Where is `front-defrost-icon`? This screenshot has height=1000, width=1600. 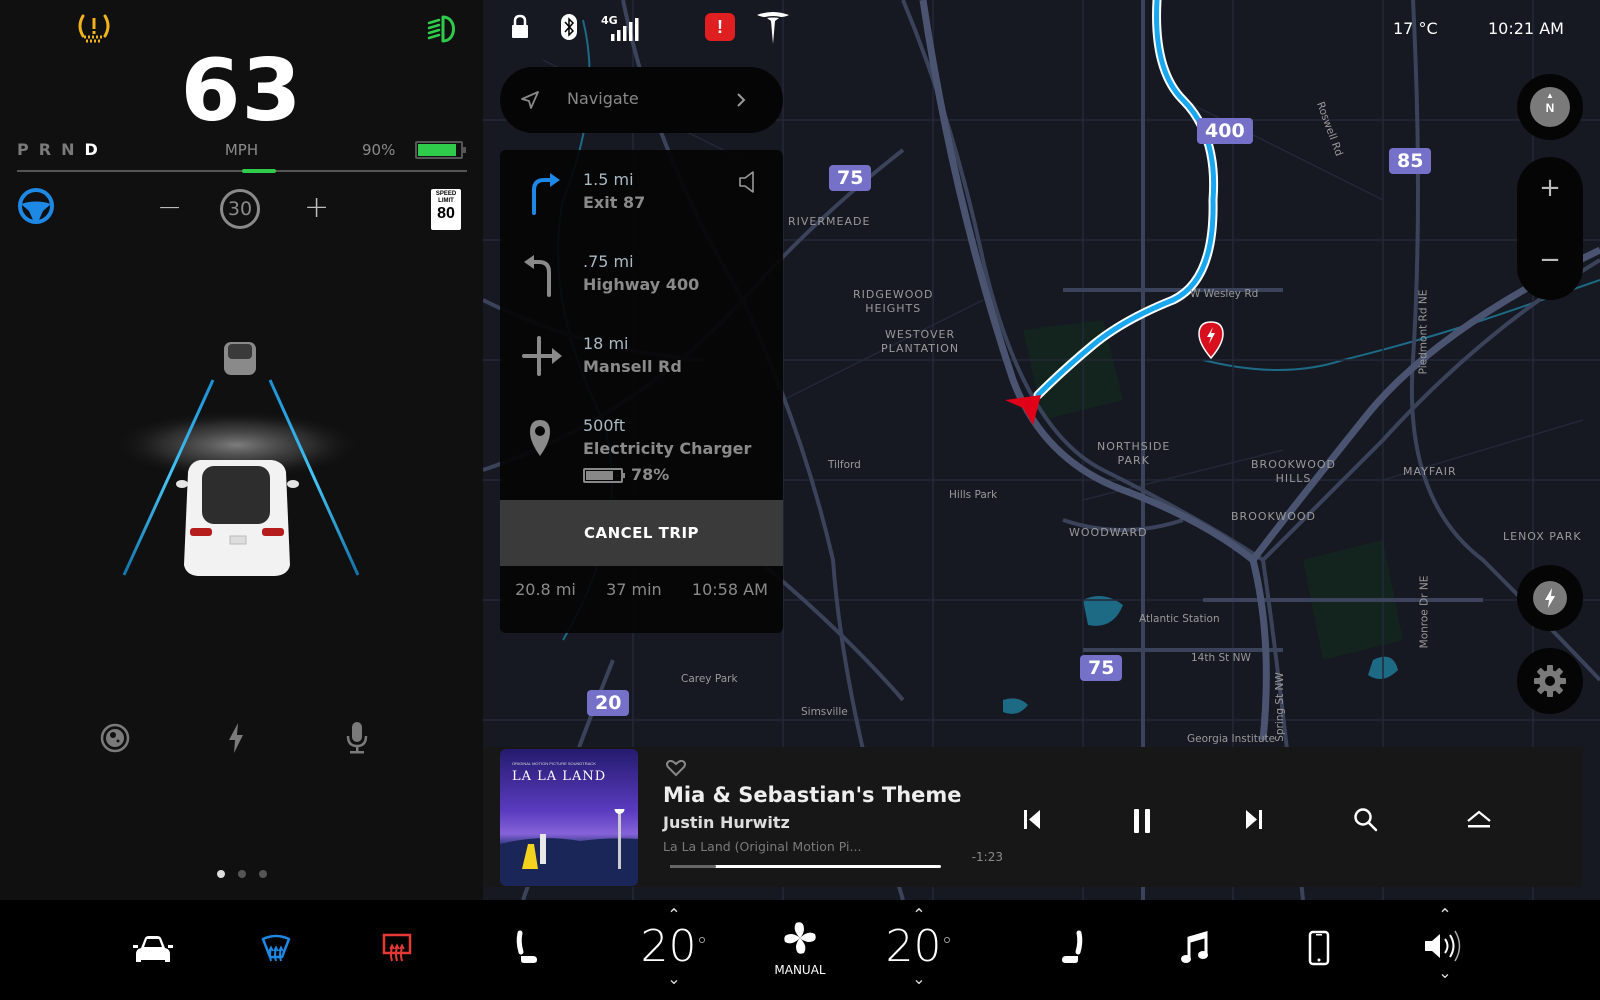 front-defrost-icon is located at coordinates (276, 949).